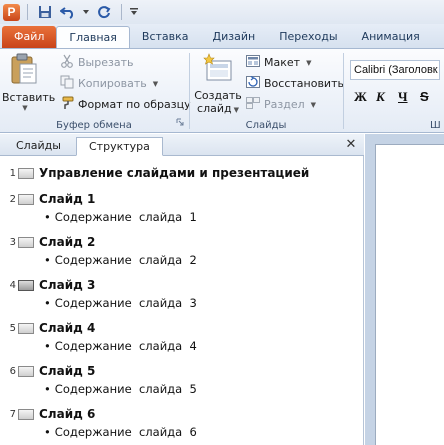  I want to click on outline-slide: 1 Управление слайдами и презентацией, so click(155, 173).